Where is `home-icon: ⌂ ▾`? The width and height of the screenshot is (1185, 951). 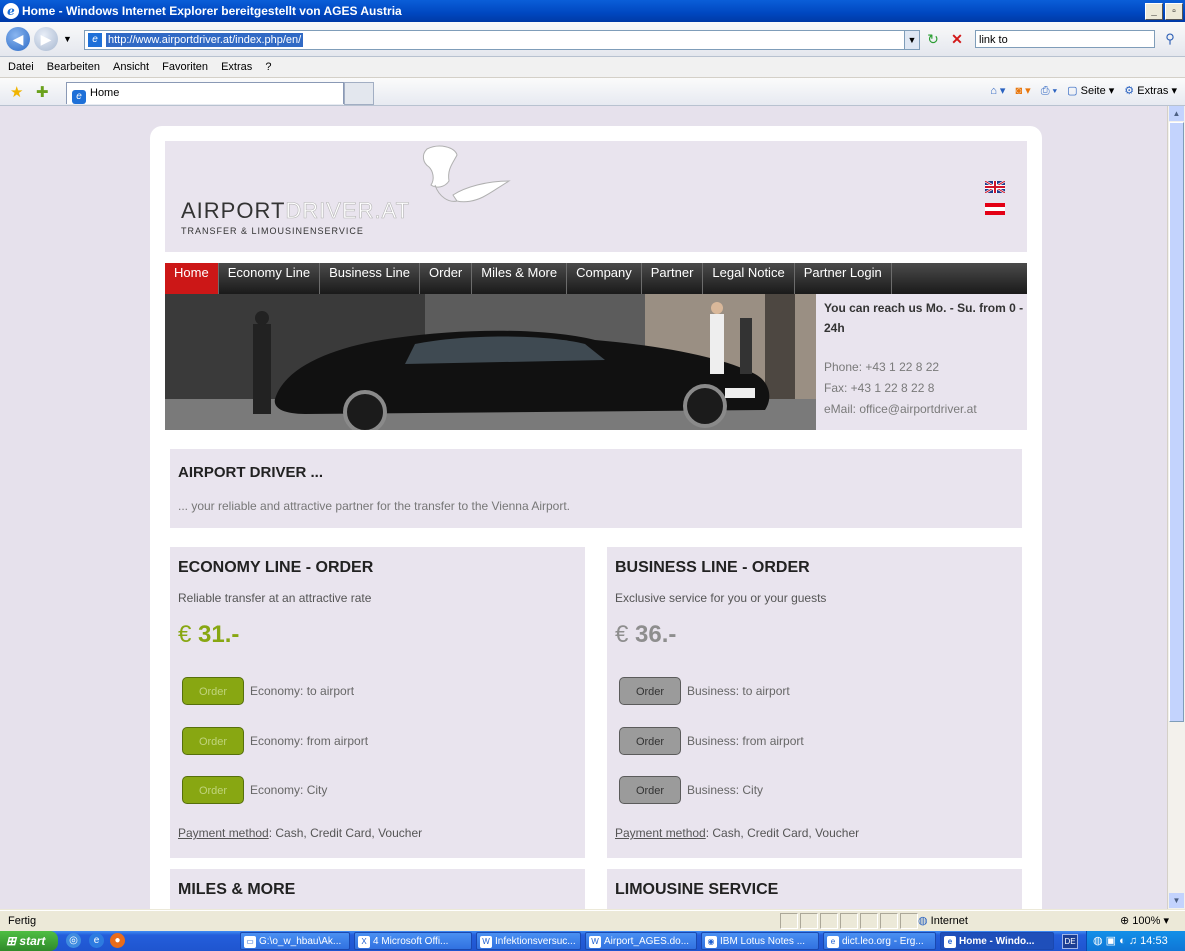 home-icon: ⌂ ▾ is located at coordinates (997, 91).